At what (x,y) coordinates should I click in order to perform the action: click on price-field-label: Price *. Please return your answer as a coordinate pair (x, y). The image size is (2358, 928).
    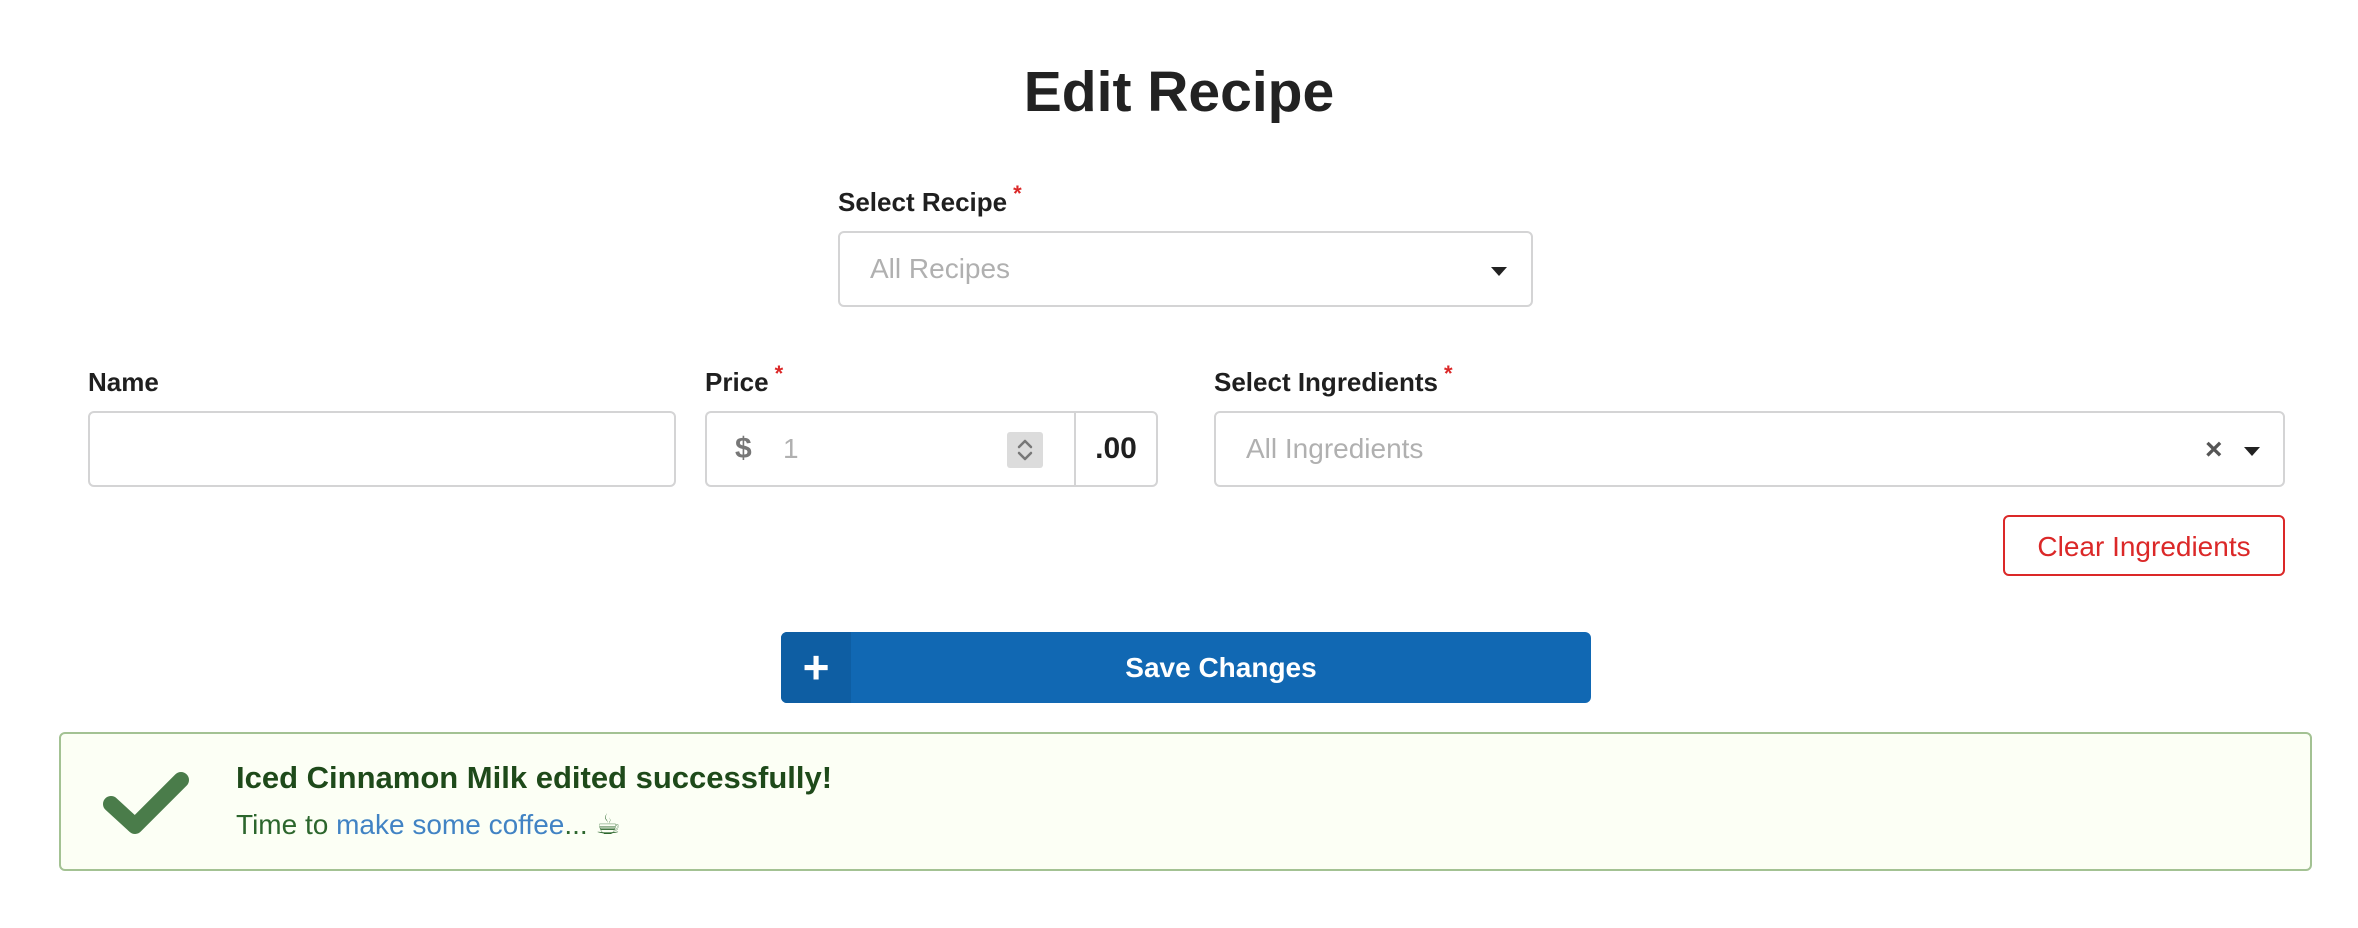
    Looking at the image, I should click on (744, 380).